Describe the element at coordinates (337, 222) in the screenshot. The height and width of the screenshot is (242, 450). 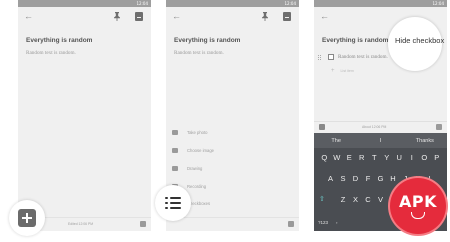
I see `comma-key: ,` at that location.